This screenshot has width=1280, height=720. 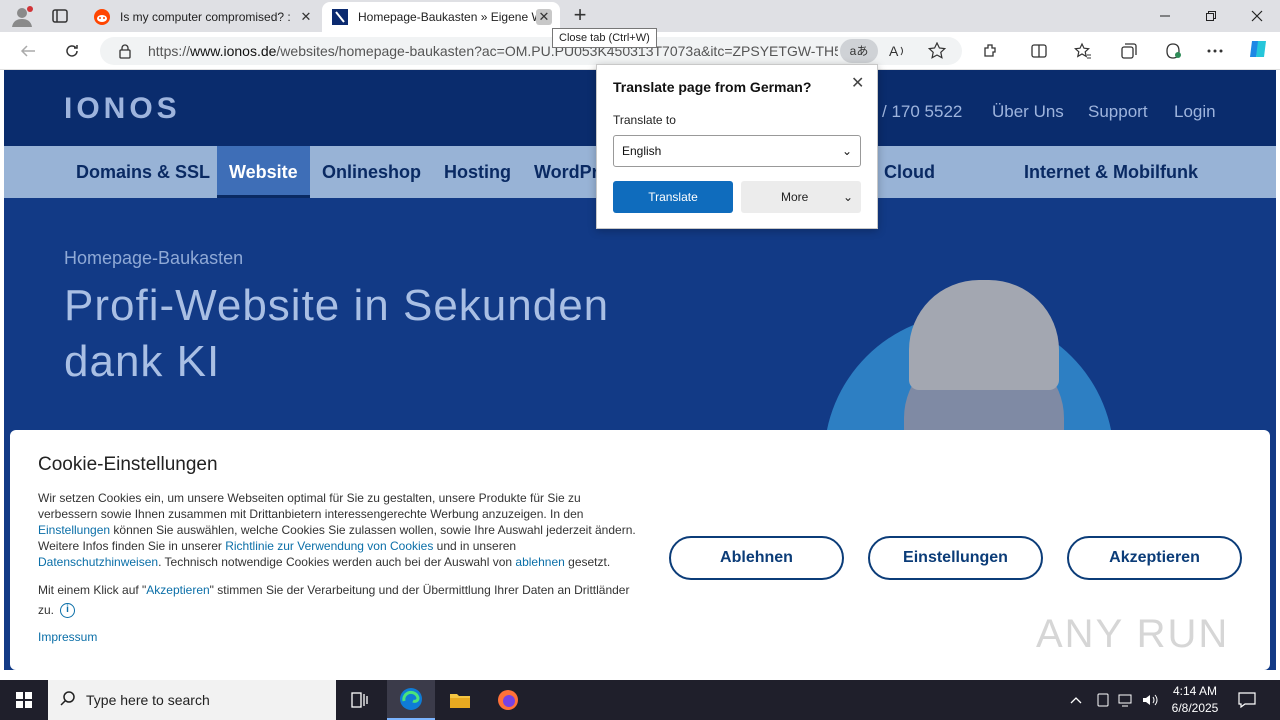 I want to click on clock-date: 6/8/2025, so click(x=1195, y=708).